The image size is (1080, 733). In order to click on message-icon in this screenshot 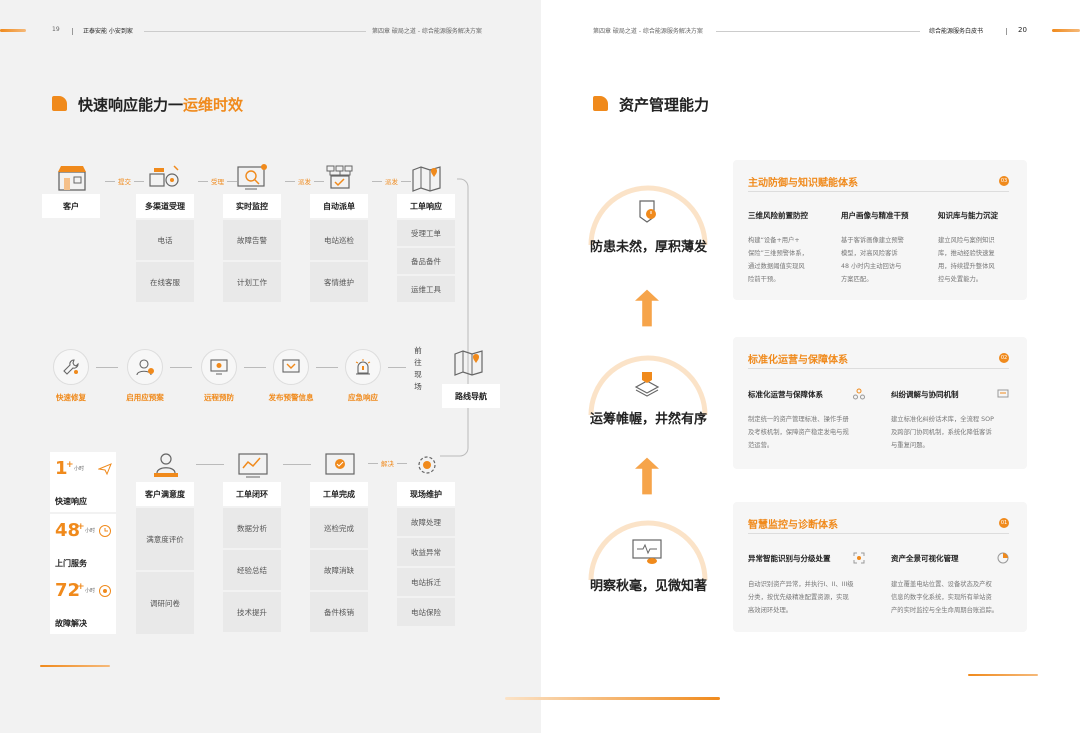, I will do `click(291, 367)`.